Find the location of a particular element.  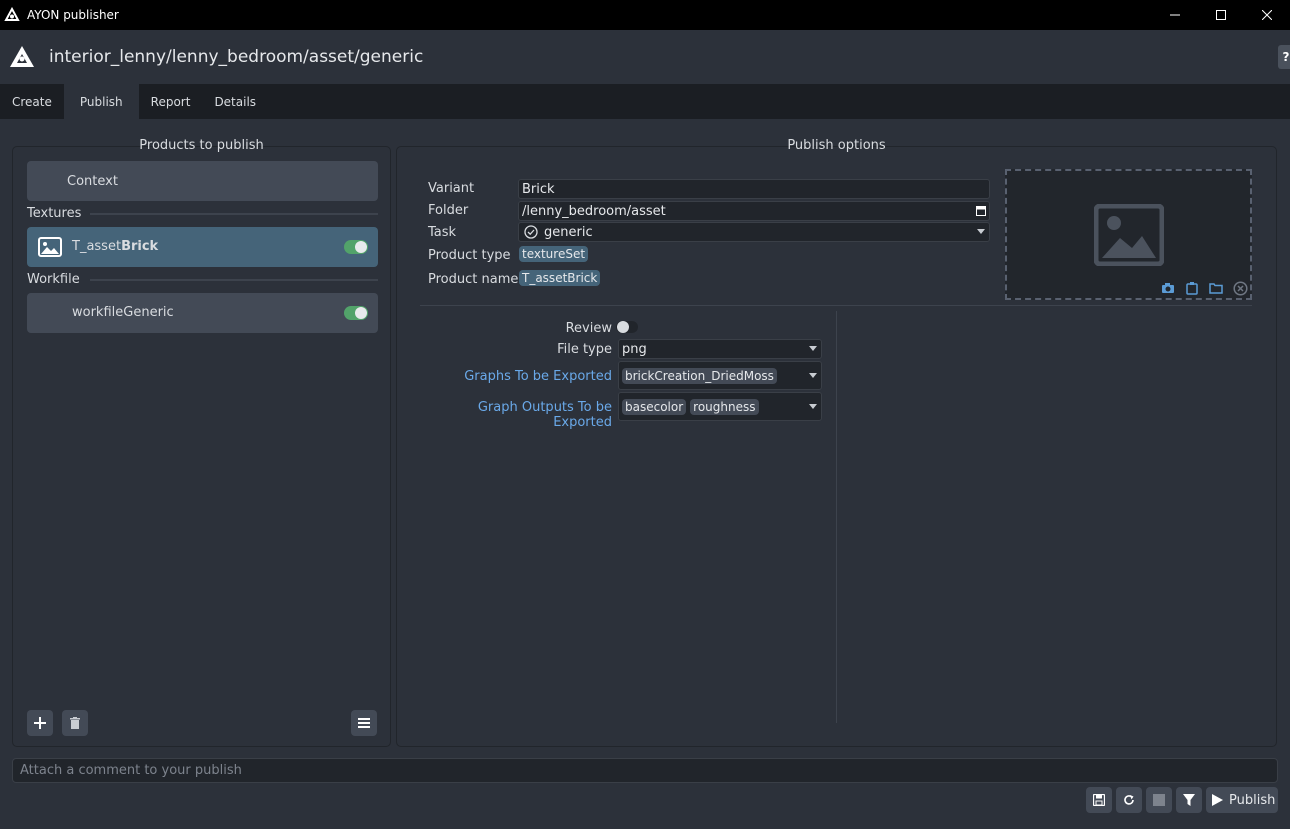

product-item-label: workfileGeneric is located at coordinates (123, 312).